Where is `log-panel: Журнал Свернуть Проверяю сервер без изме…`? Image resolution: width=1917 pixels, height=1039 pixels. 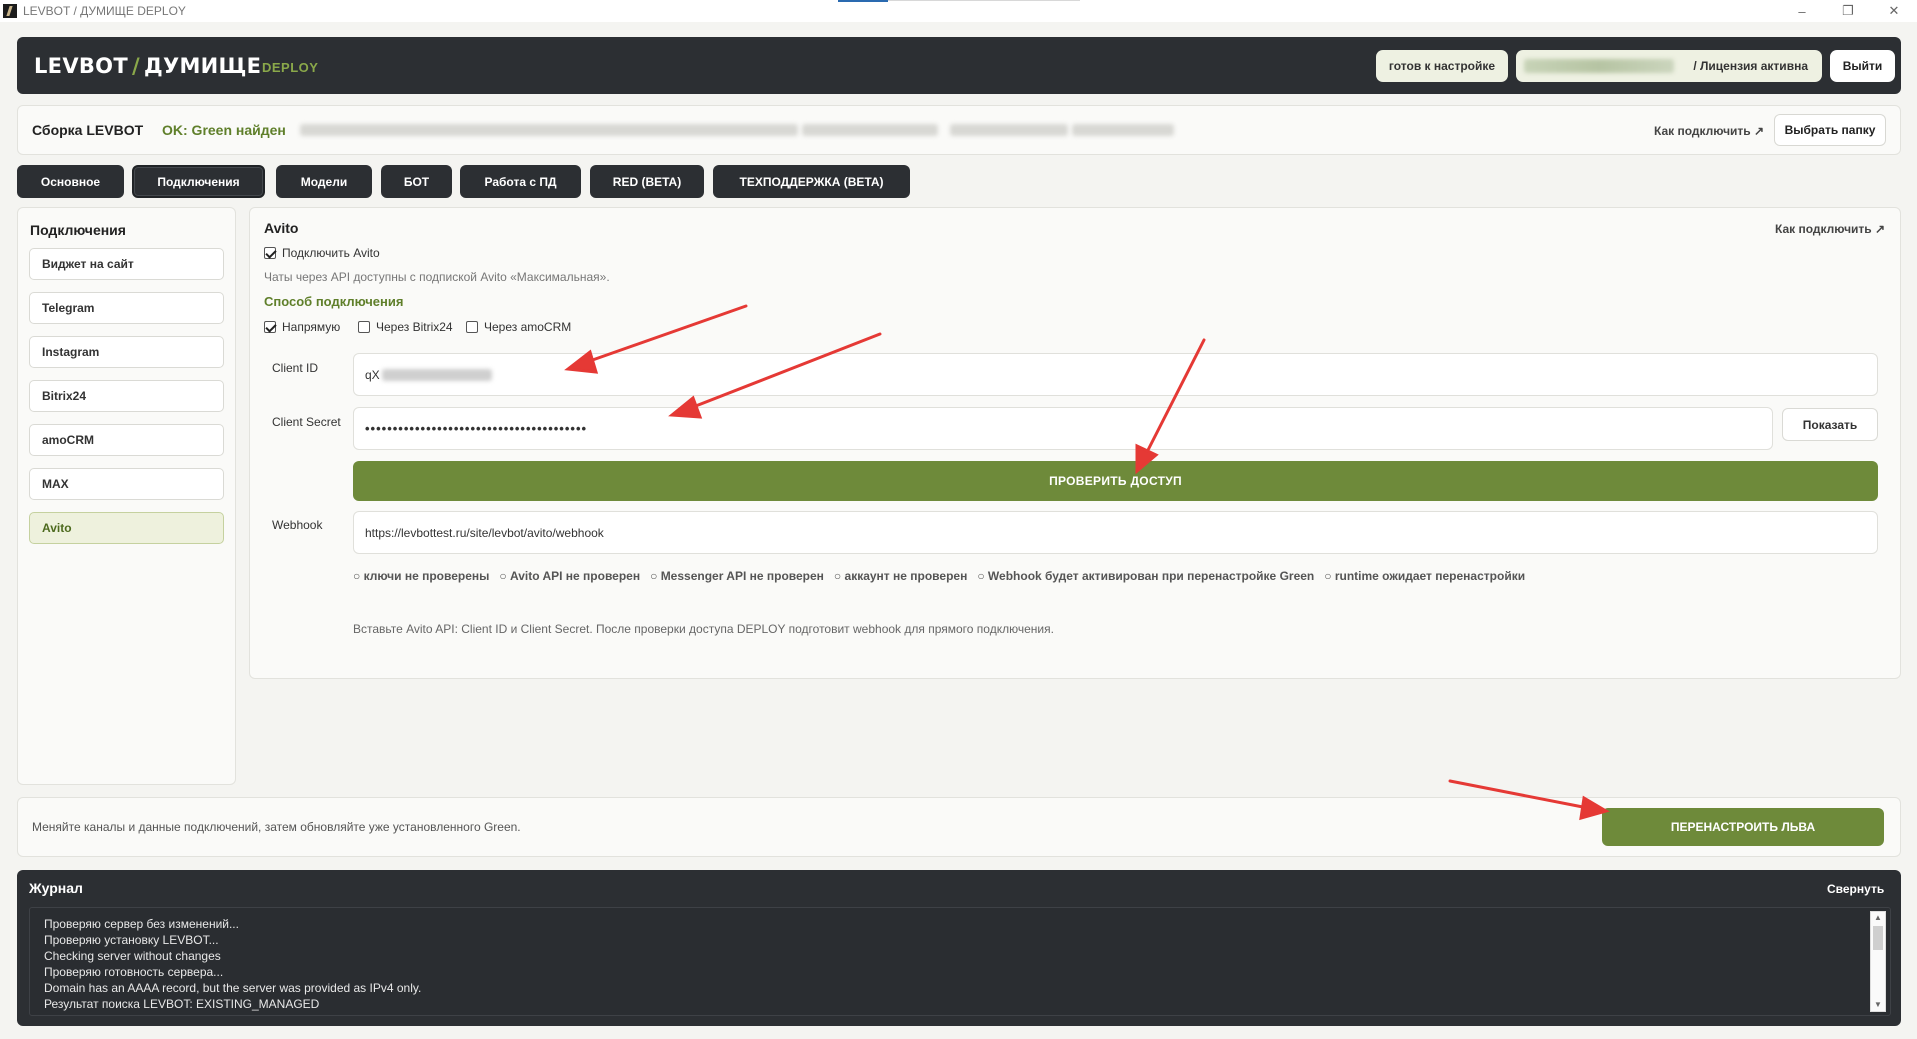
log-panel: Журнал Свернуть Проверяю сервер без изме… is located at coordinates (959, 948).